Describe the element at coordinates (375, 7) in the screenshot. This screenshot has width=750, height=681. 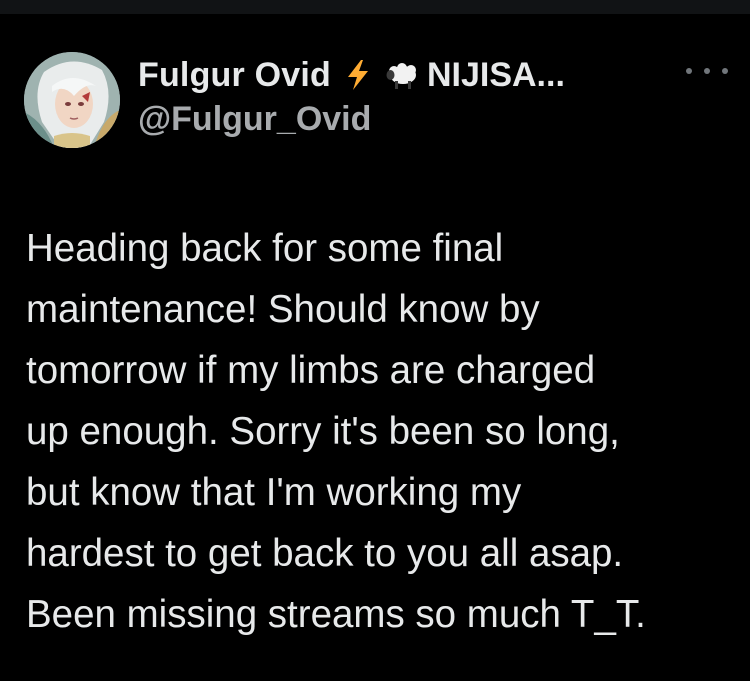
I see `top-status-strip` at that location.